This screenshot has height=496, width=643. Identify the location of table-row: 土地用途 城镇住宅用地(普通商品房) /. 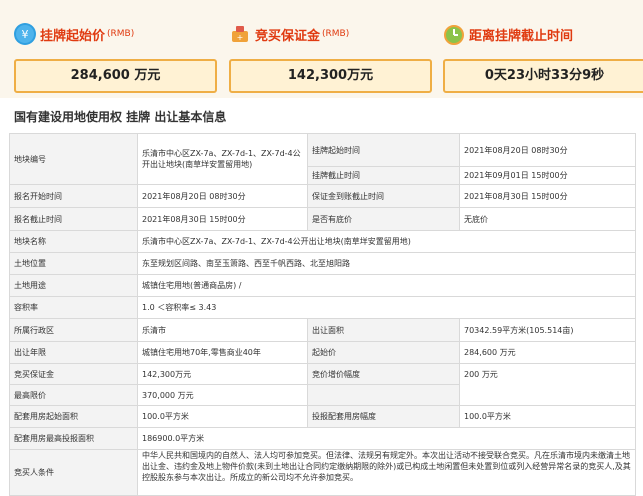
(322, 285).